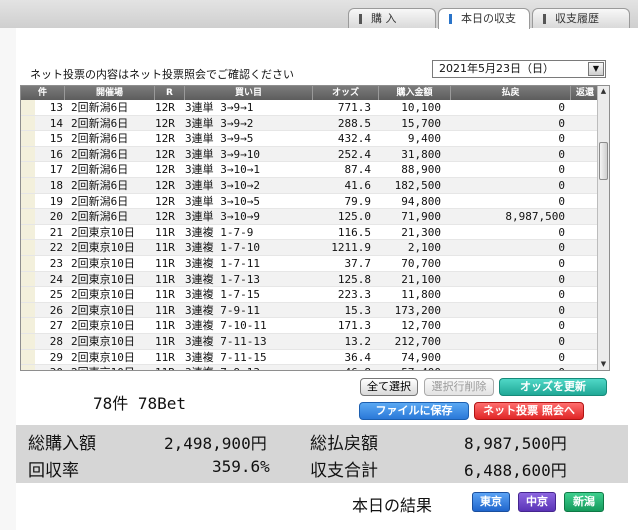  I want to click on table-row: 17 2回新潟6日 12R 3連単 3→10→1 87.4 88,900 0, so click(310, 170).